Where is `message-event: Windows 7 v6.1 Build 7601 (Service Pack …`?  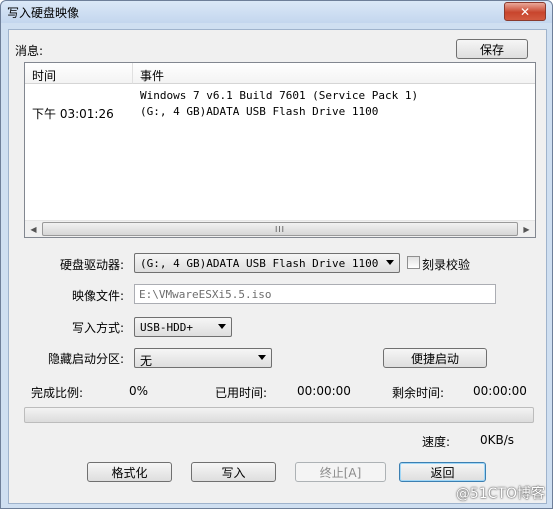
message-event: Windows 7 v6.1 Build 7601 (Service Pack … is located at coordinates (279, 95).